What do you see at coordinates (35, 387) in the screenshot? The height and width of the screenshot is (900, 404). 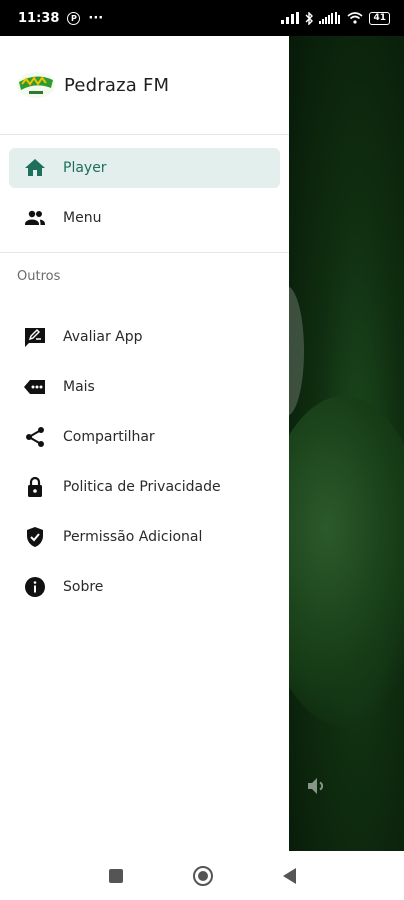 I see `more-tag-icon` at bounding box center [35, 387].